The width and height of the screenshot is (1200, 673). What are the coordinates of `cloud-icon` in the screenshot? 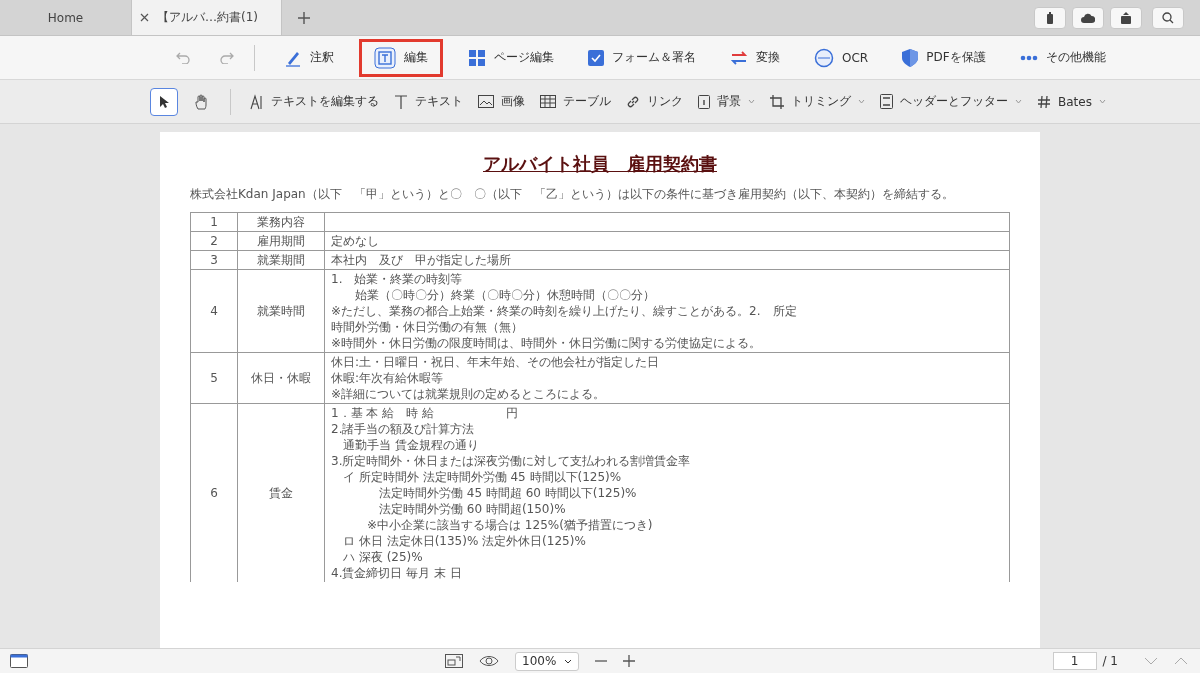 It's located at (1088, 17).